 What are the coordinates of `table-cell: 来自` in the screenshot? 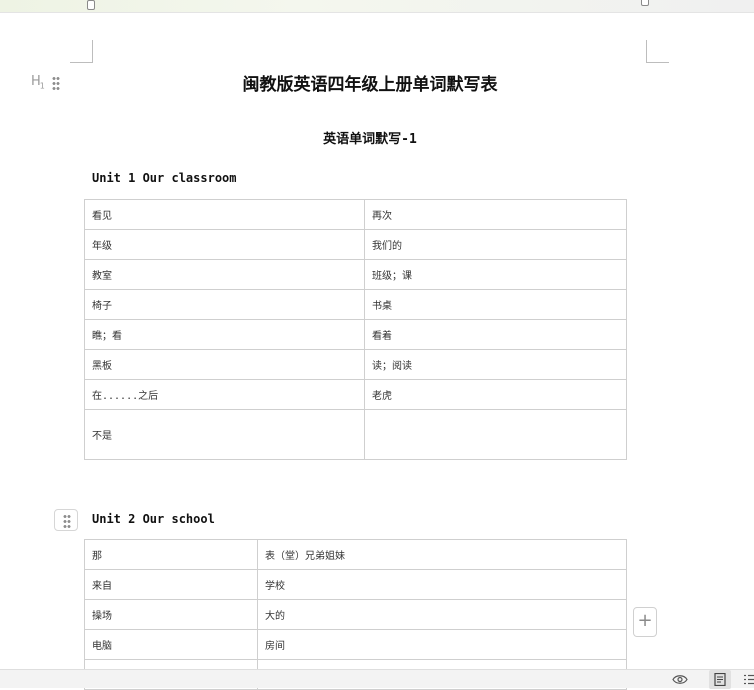 It's located at (171, 584).